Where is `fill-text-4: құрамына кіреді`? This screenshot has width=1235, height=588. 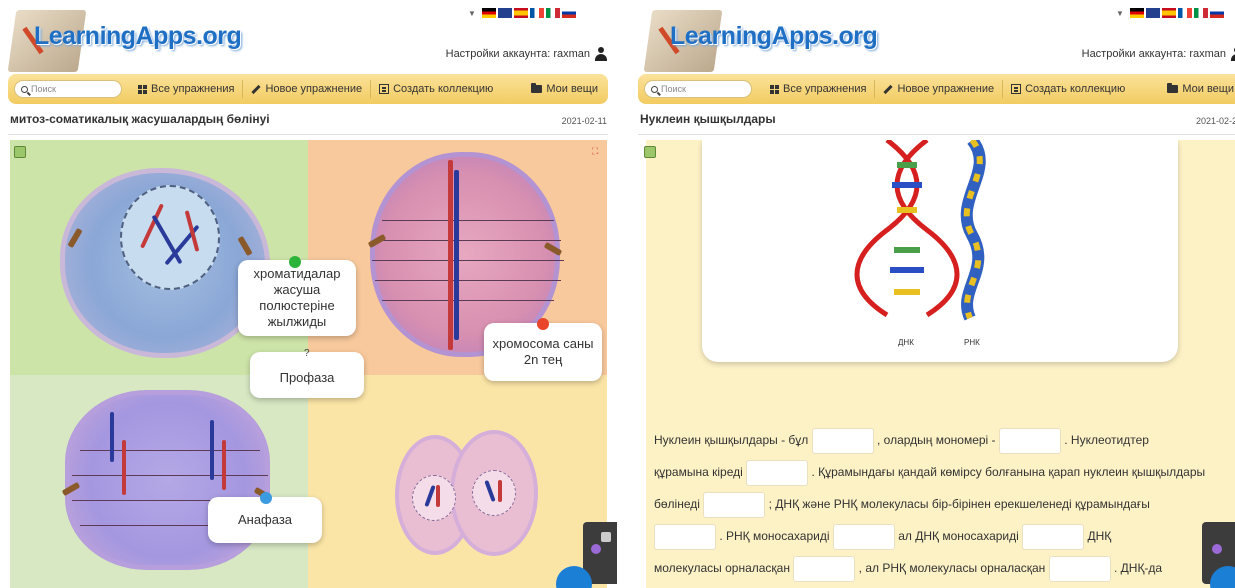 fill-text-4: құрамына кіреді is located at coordinates (698, 472).